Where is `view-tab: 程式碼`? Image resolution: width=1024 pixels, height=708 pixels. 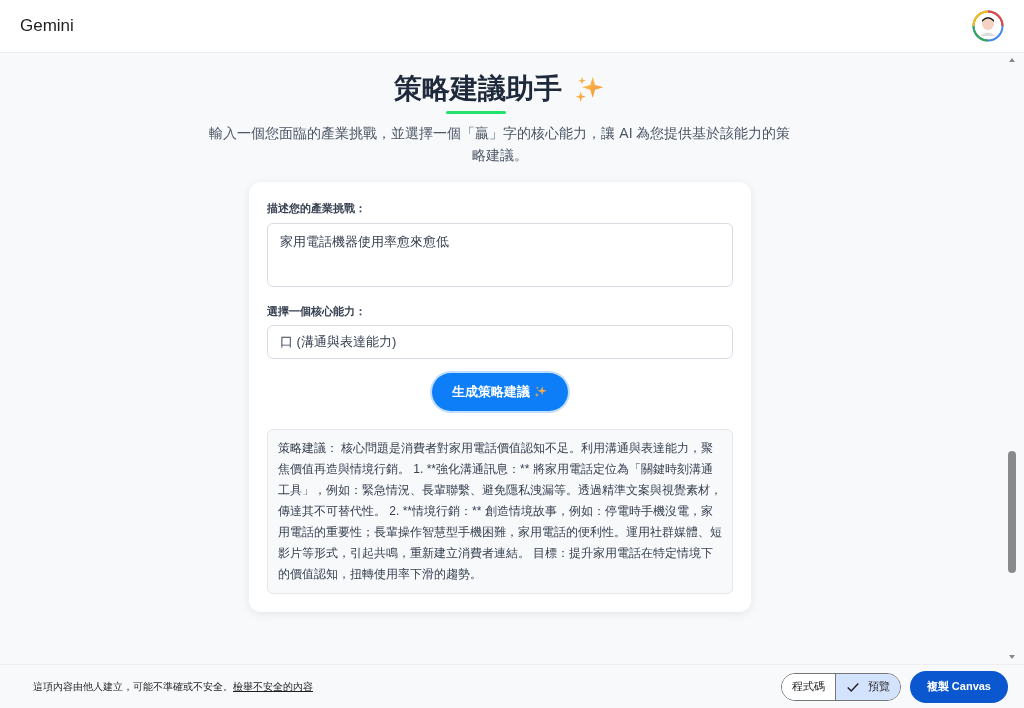
view-tab: 程式碼 is located at coordinates (808, 686).